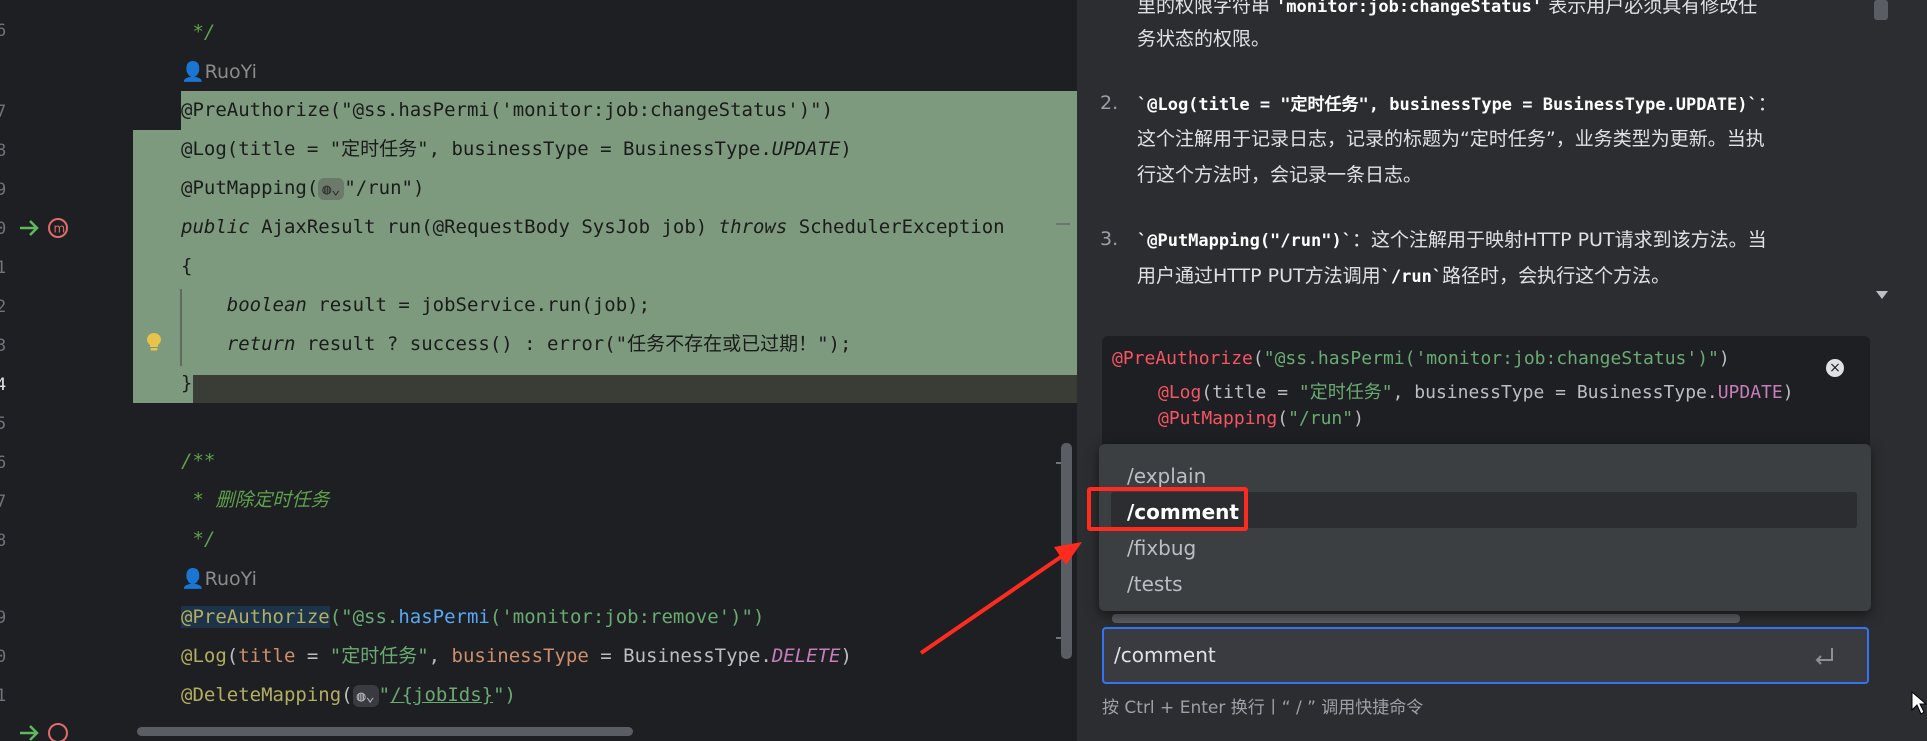 The width and height of the screenshot is (1927, 741). Describe the element at coordinates (1204, 39) in the screenshot. I see `chat-paragraph: 务状态的权限。` at that location.